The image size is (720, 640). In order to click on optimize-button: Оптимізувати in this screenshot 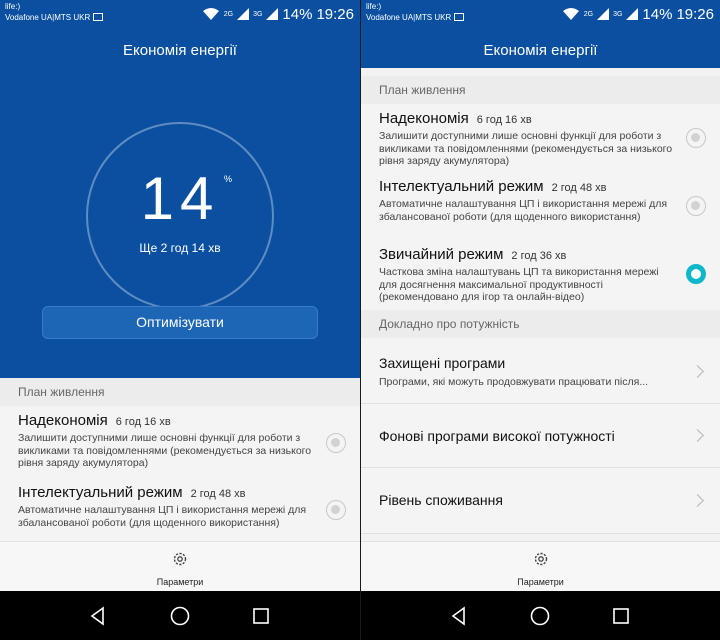, I will do `click(180, 322)`.